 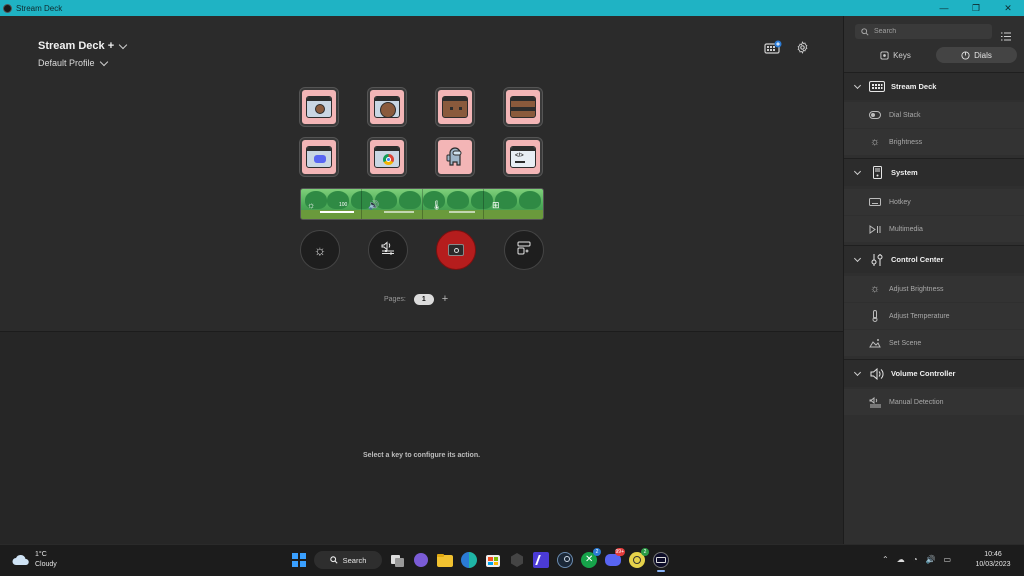 What do you see at coordinates (517, 560) in the screenshot?
I see `unity-hub-icon` at bounding box center [517, 560].